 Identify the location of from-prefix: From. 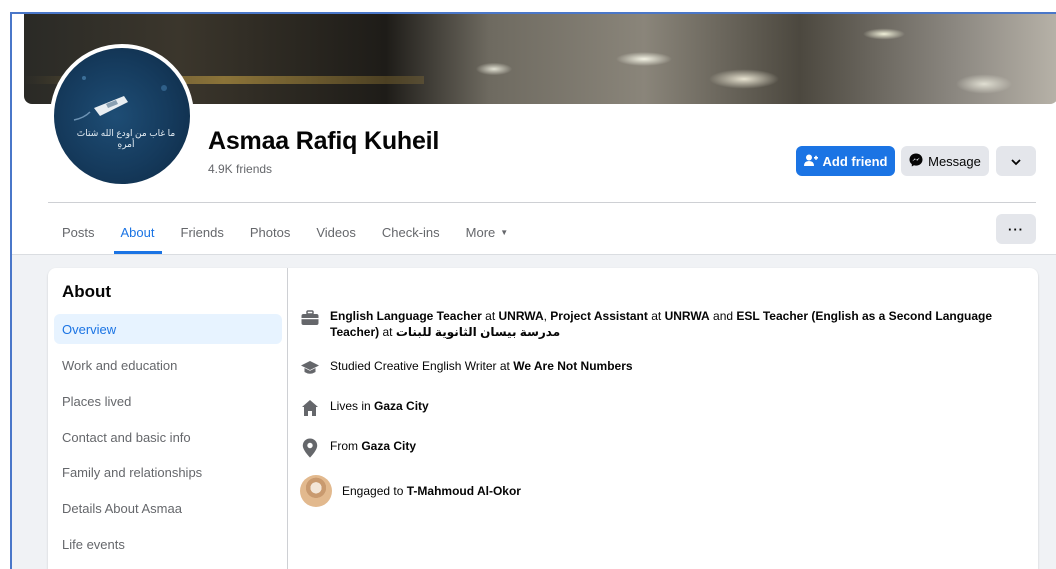
(346, 446).